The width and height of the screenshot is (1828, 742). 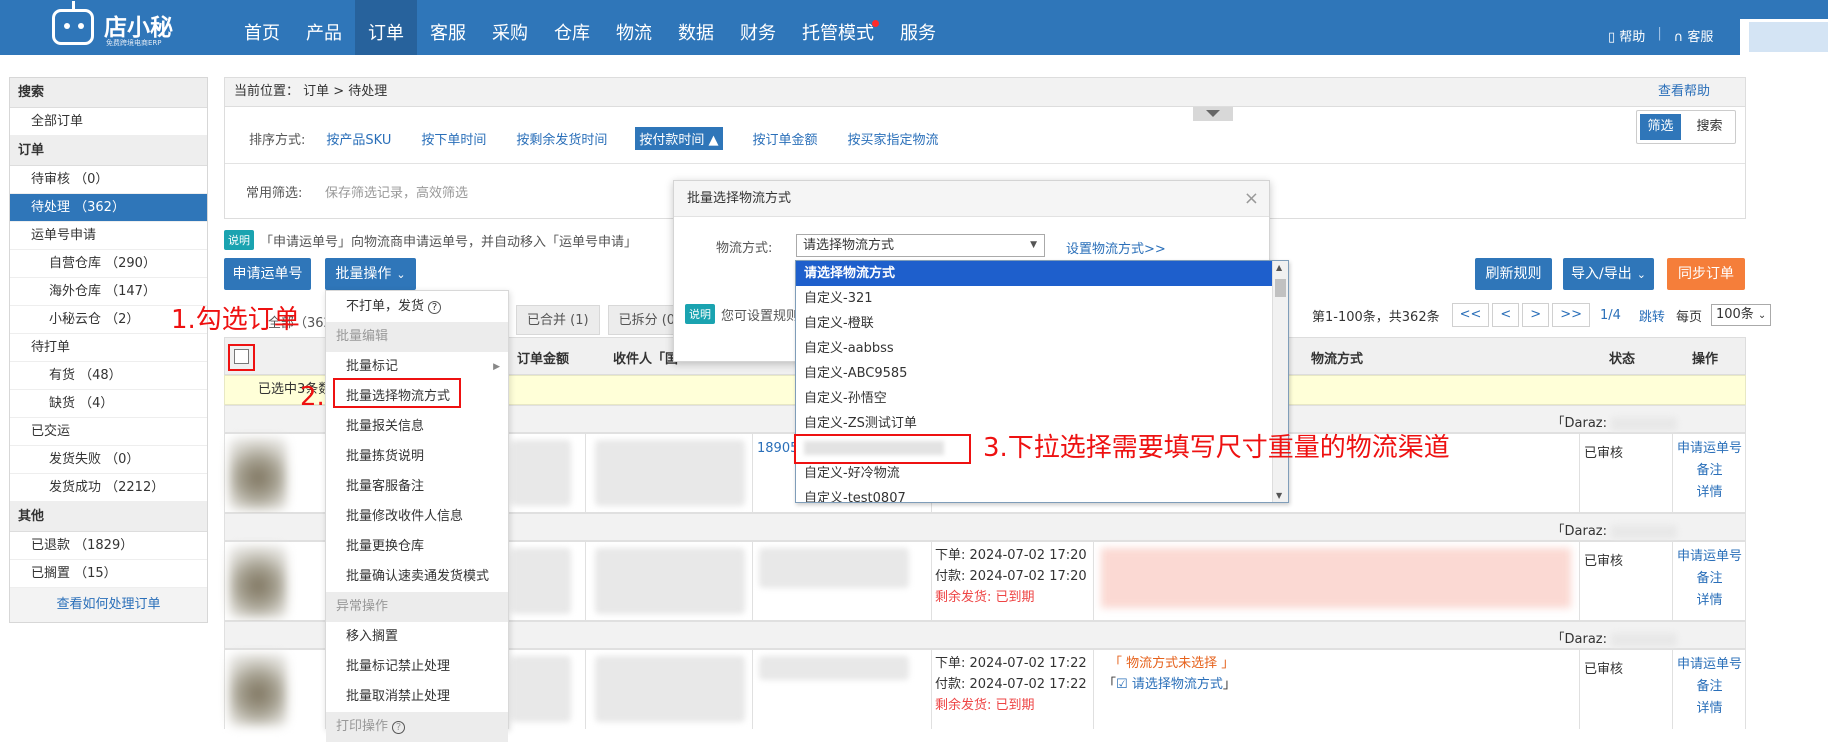 I want to click on menu-item-unmark-forbid: 批量取消禁止处理, so click(x=417, y=697).